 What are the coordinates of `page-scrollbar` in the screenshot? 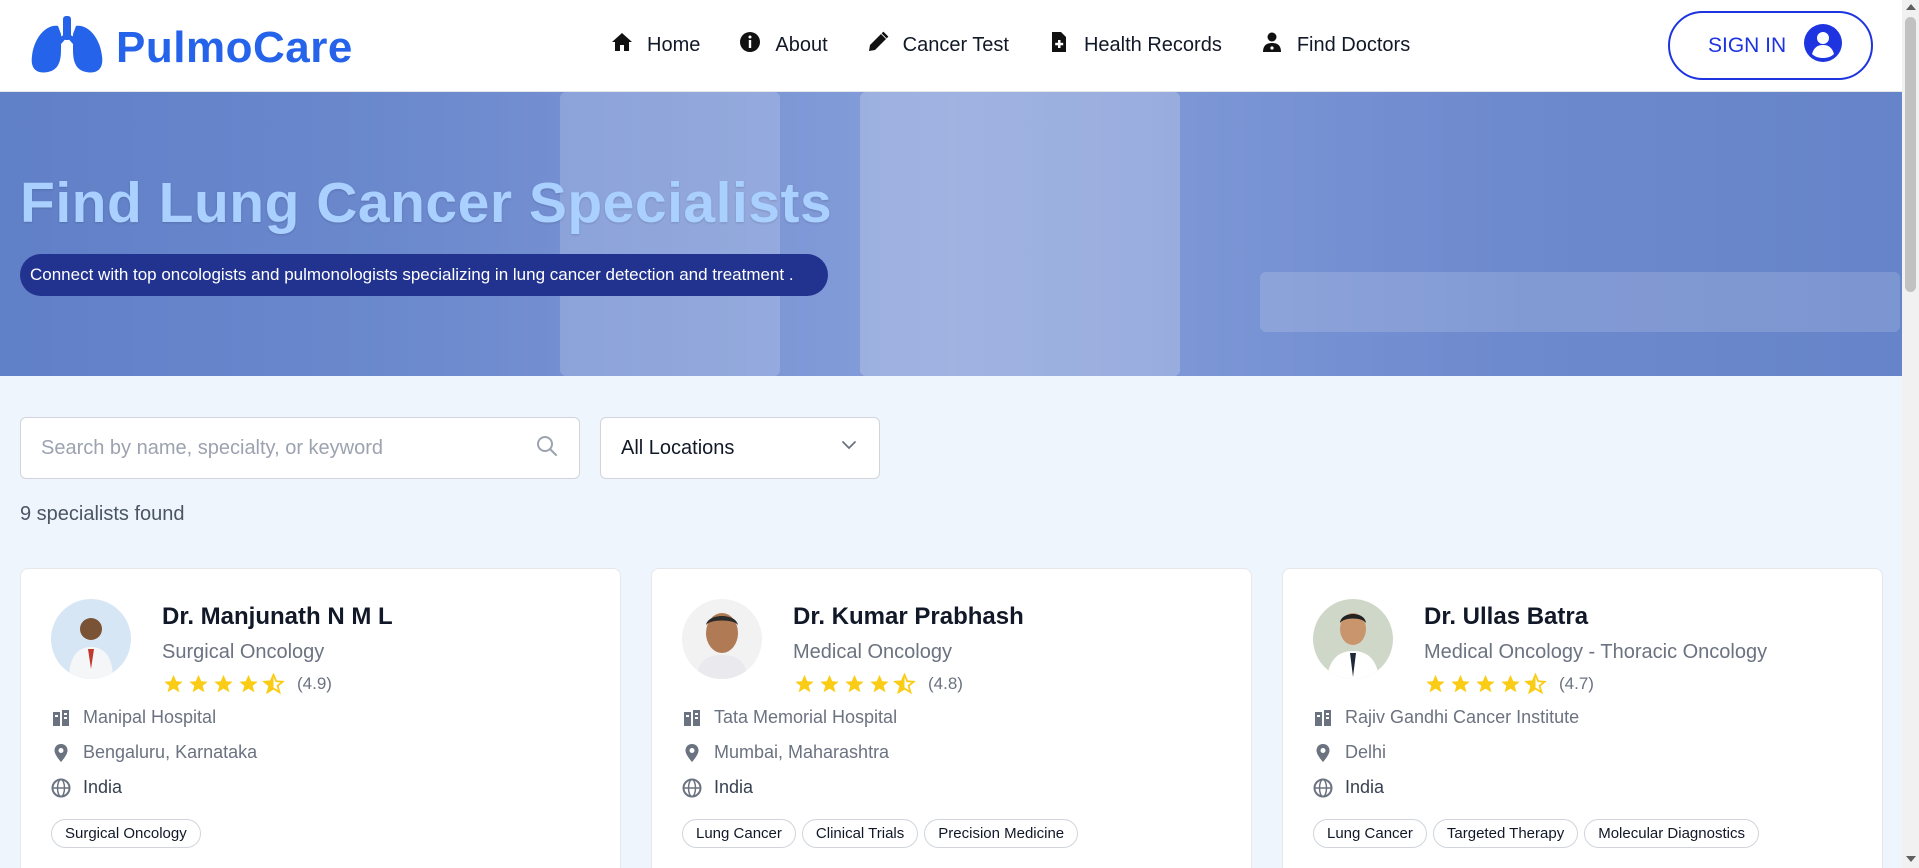 It's located at (1910, 434).